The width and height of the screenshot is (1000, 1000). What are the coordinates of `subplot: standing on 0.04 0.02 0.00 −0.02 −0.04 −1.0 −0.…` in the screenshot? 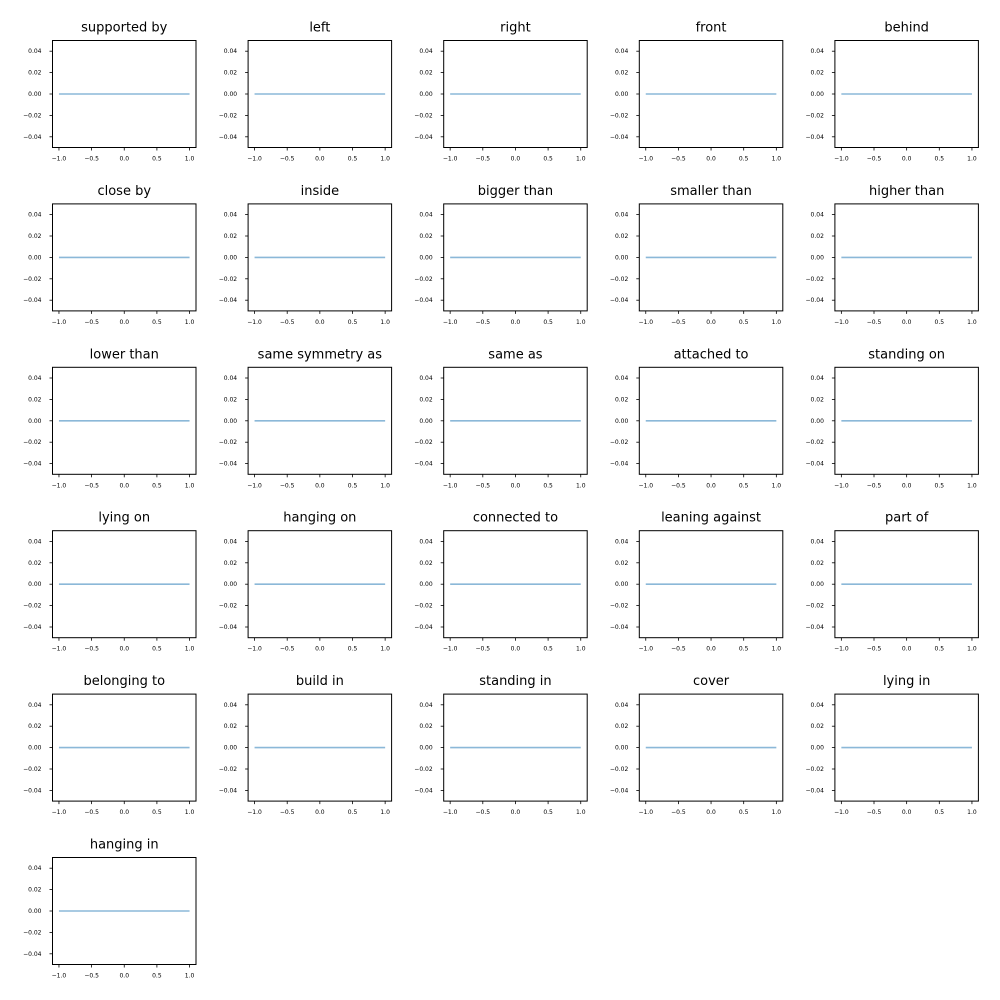 It's located at (892, 418).